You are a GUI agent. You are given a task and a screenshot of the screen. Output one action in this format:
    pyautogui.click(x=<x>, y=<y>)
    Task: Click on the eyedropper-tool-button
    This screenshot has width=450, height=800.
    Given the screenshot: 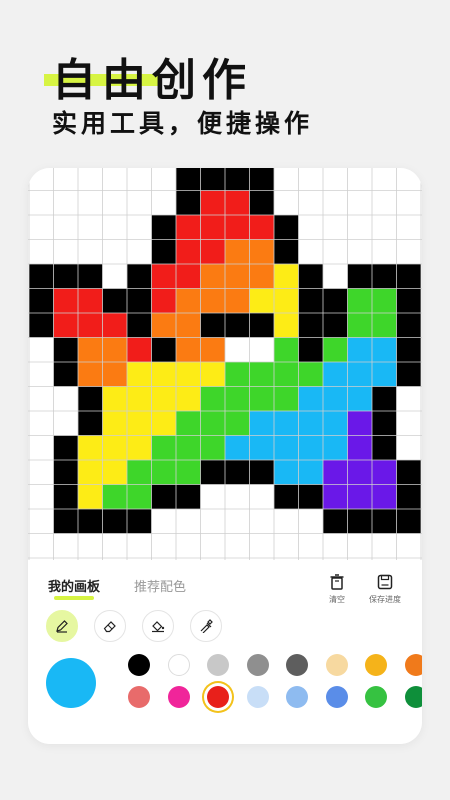 What is the action you would take?
    pyautogui.click(x=206, y=626)
    